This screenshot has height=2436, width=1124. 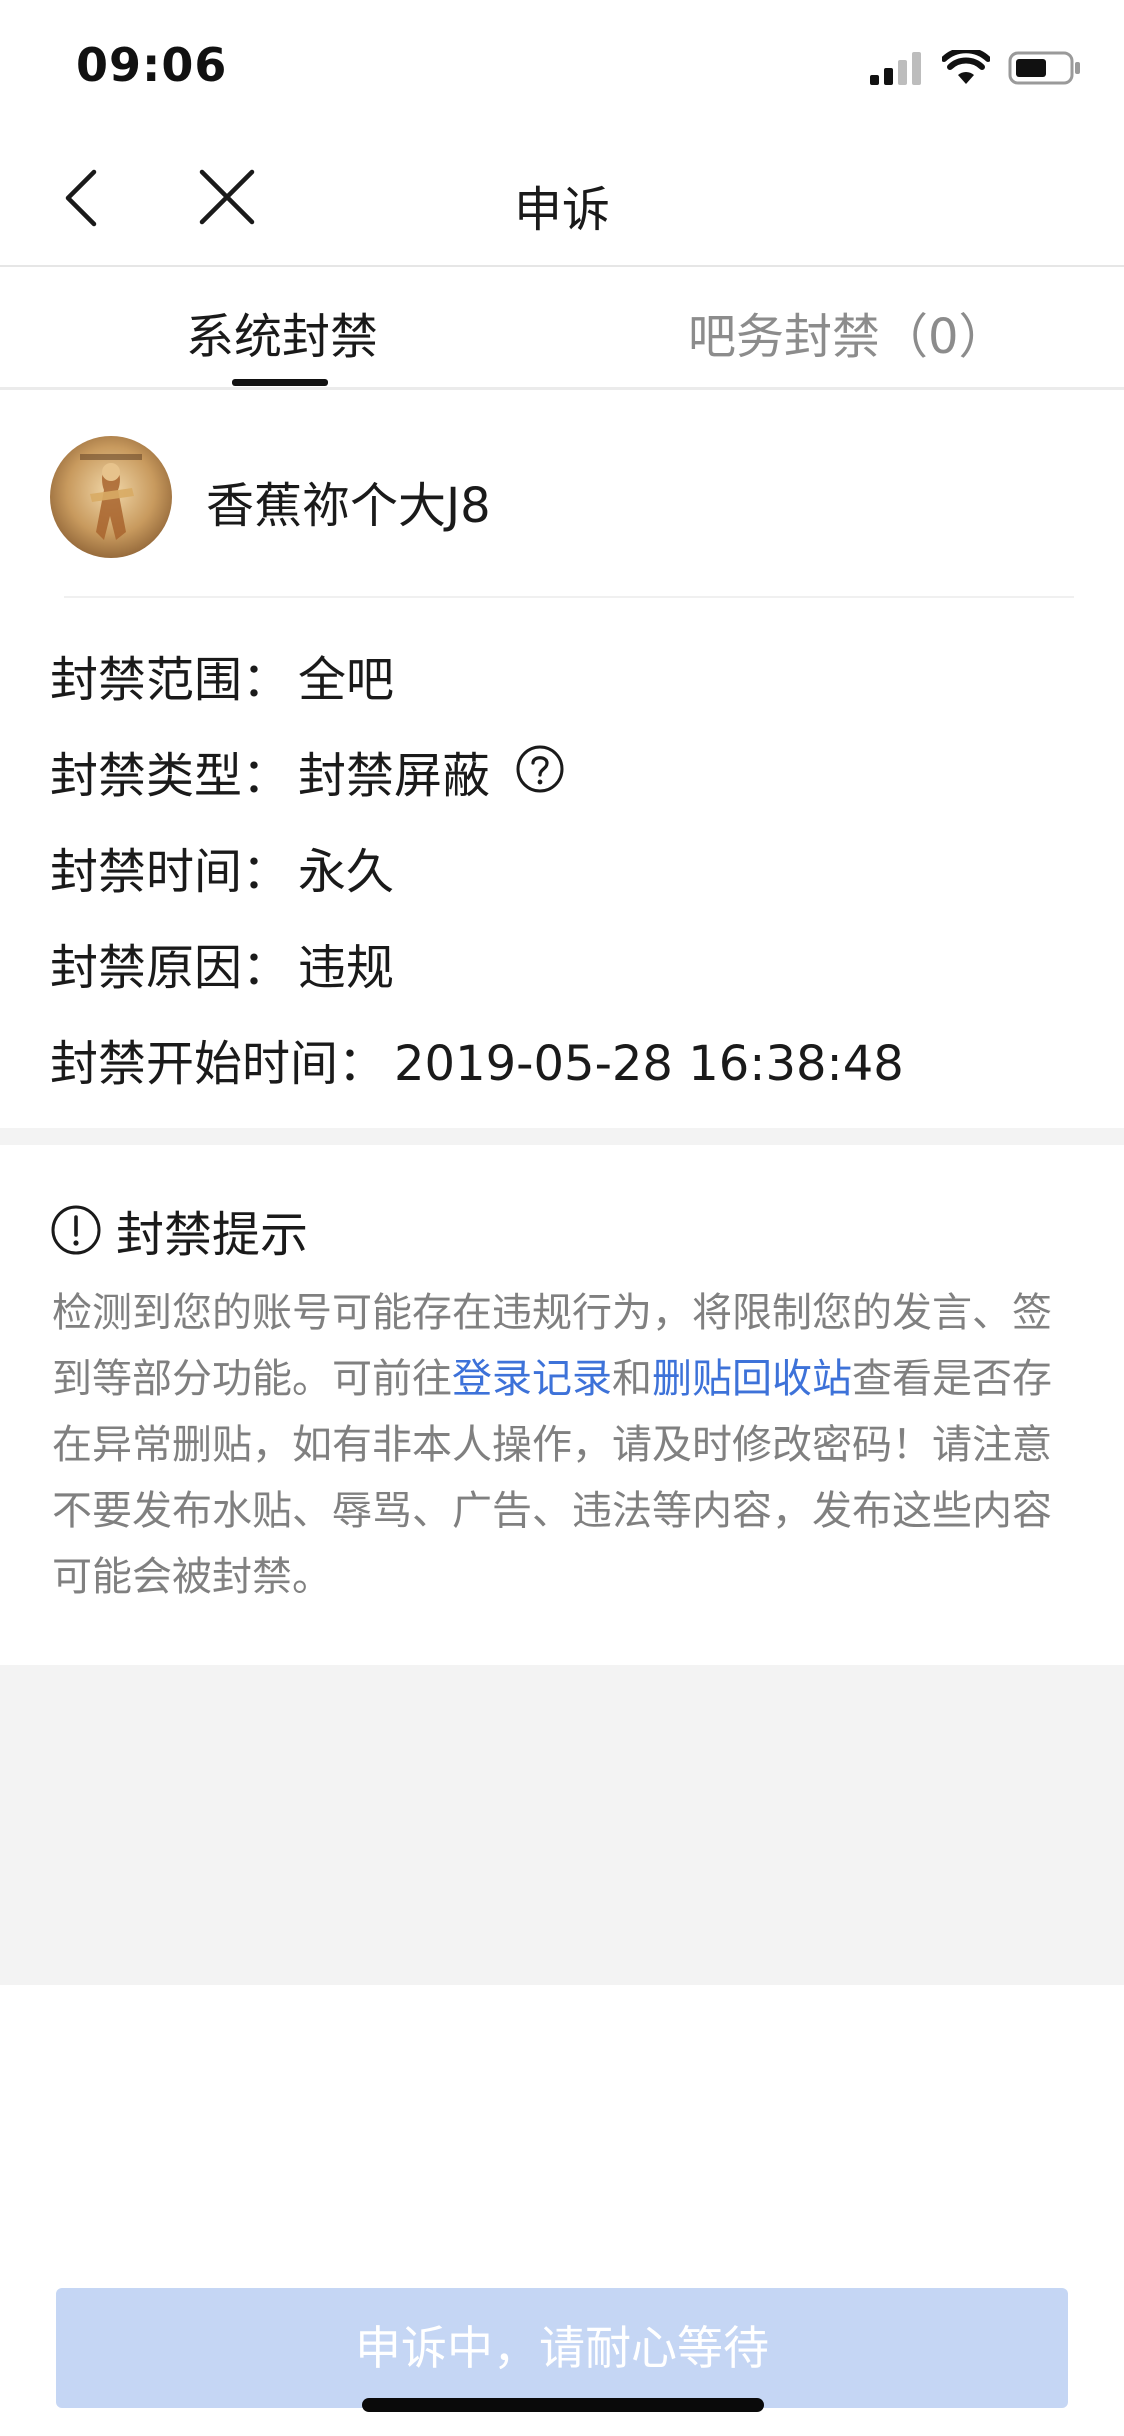 I want to click on ban-duration-label: 封禁时间：, so click(x=170, y=872).